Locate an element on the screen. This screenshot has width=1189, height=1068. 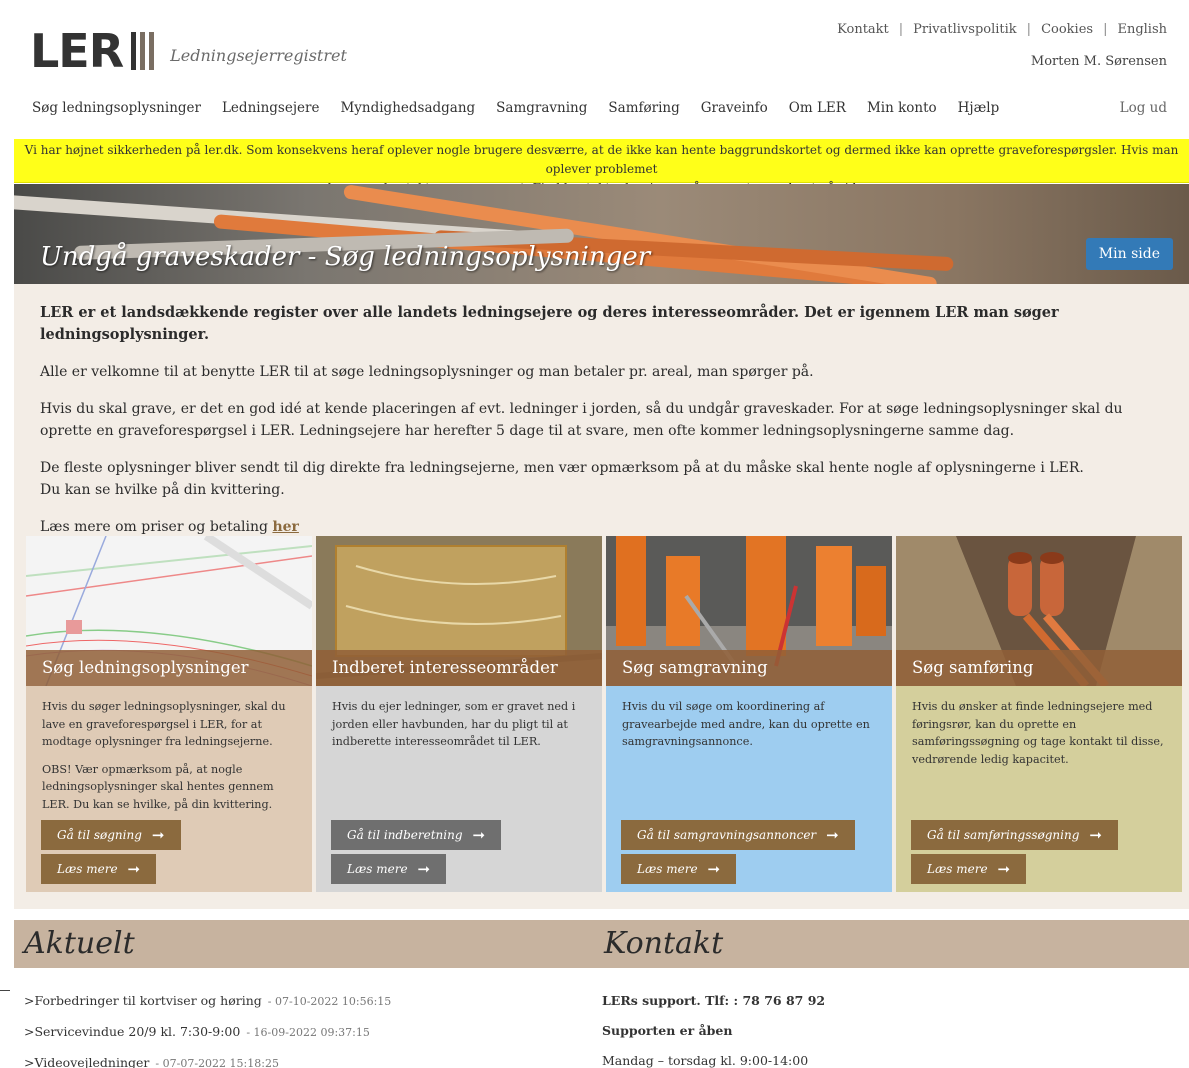
nav-hjaelp: Hjælp is located at coordinates (979, 108).